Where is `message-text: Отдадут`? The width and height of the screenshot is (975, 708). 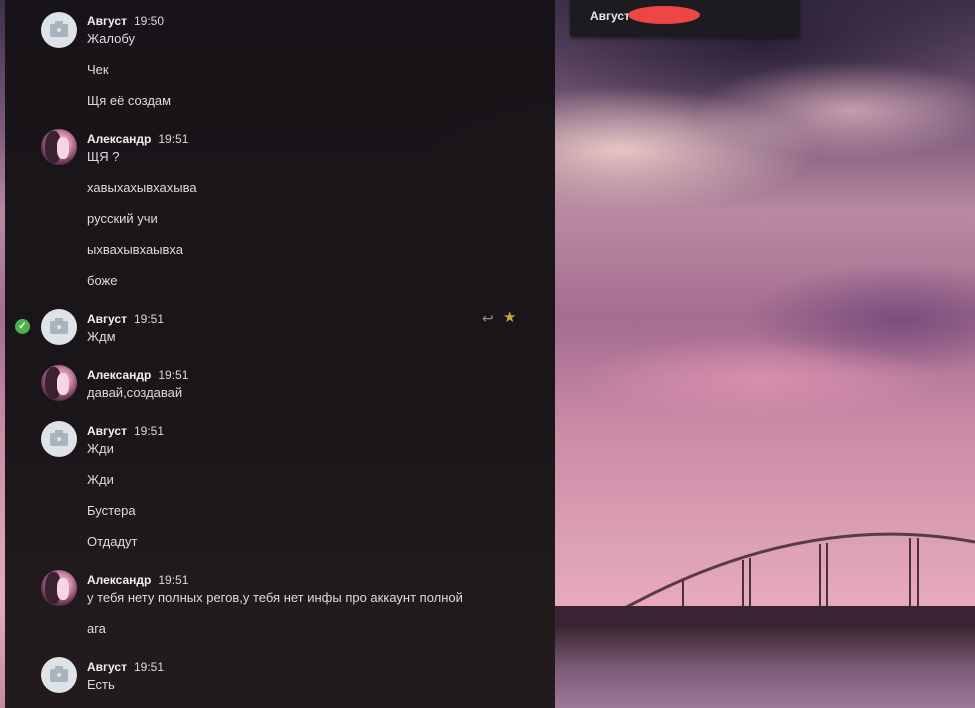
message-text: Отдадут is located at coordinates (112, 541).